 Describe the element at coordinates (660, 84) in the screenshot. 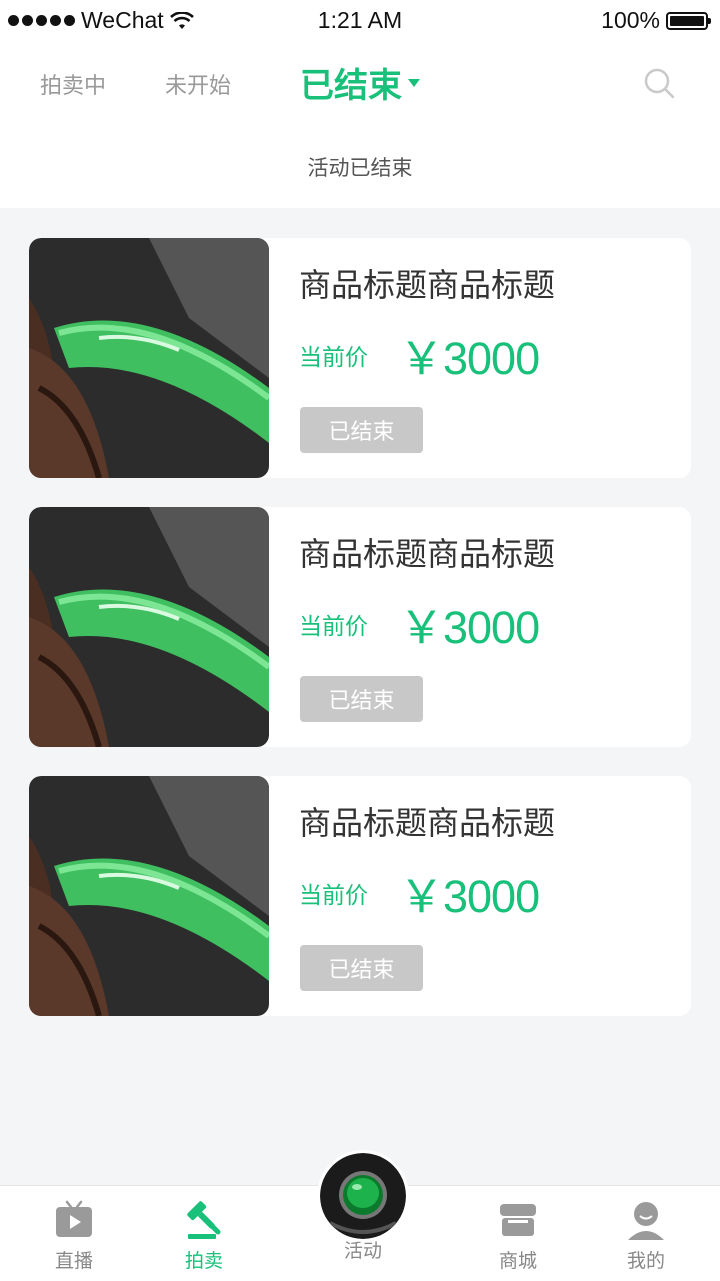

I see `search-icon` at that location.